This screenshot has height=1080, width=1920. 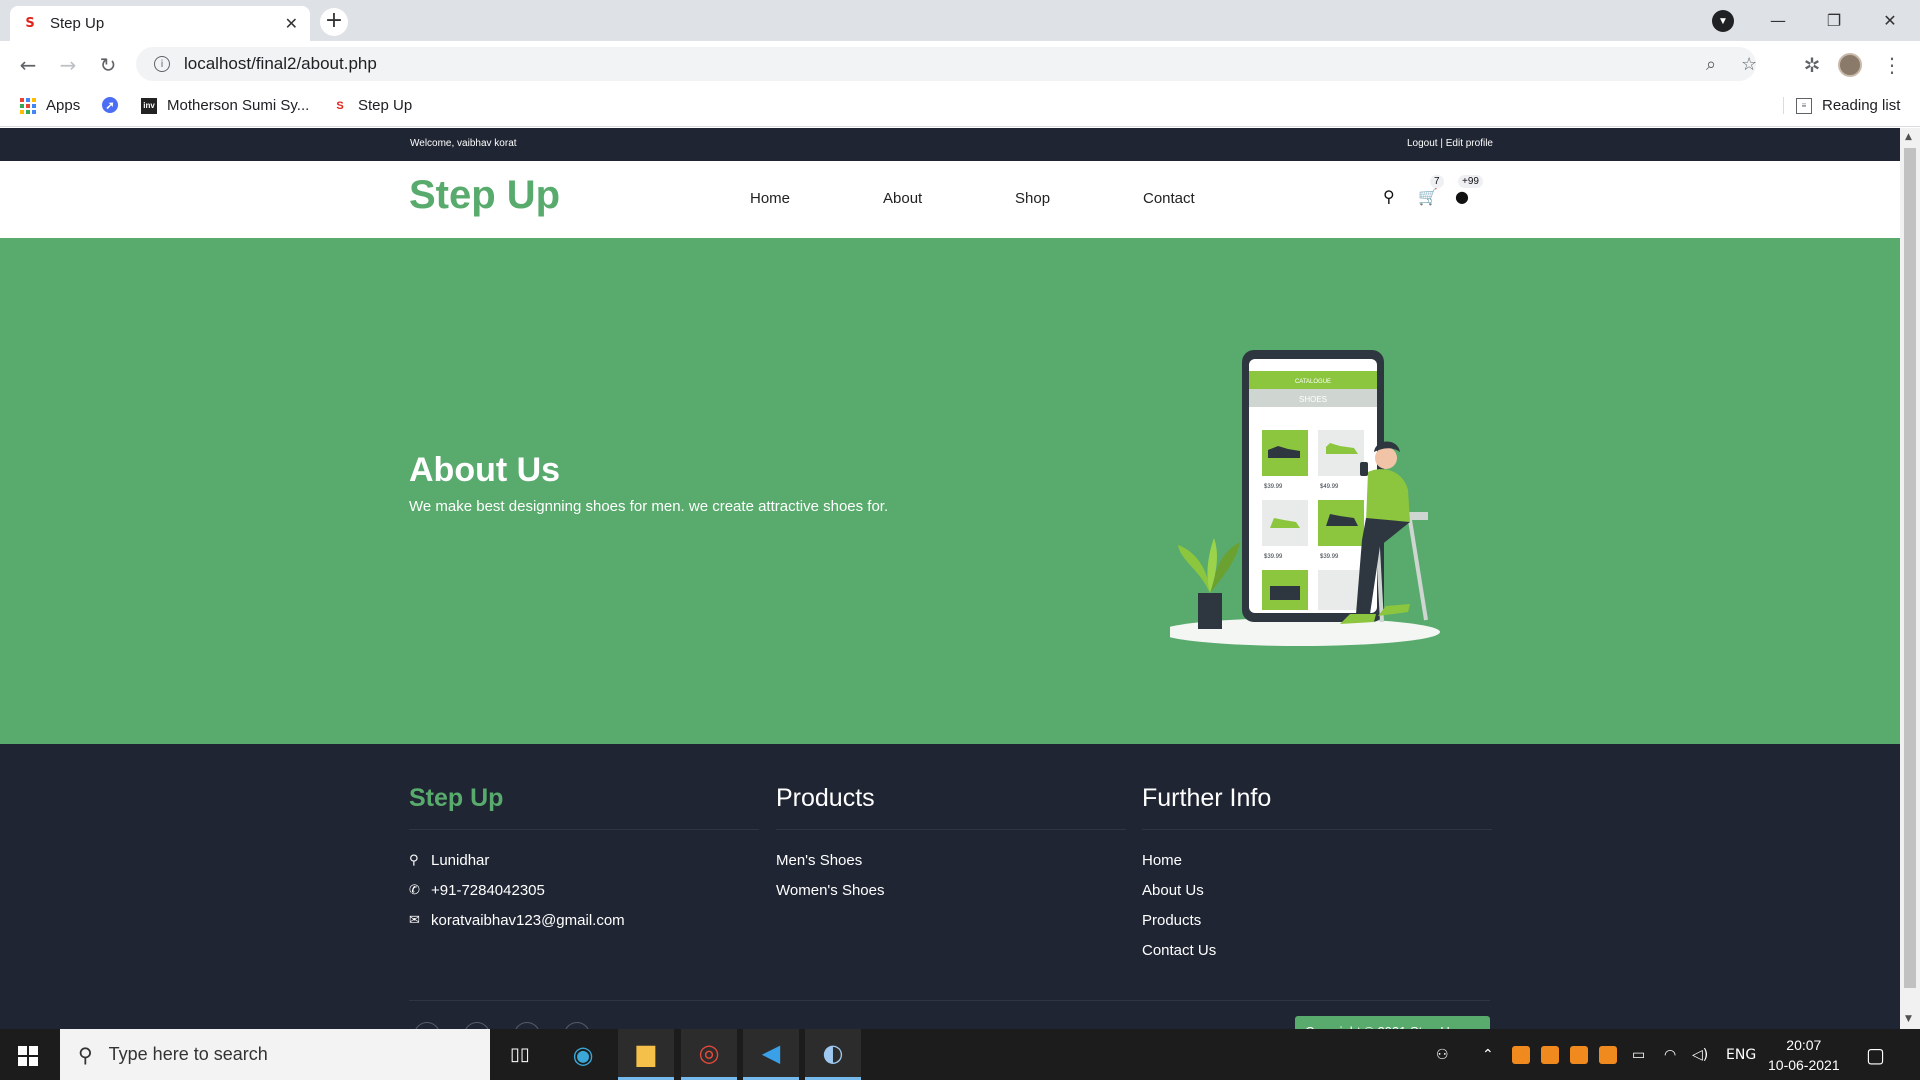 What do you see at coordinates (1462, 196) in the screenshot?
I see `user-icon: ●` at bounding box center [1462, 196].